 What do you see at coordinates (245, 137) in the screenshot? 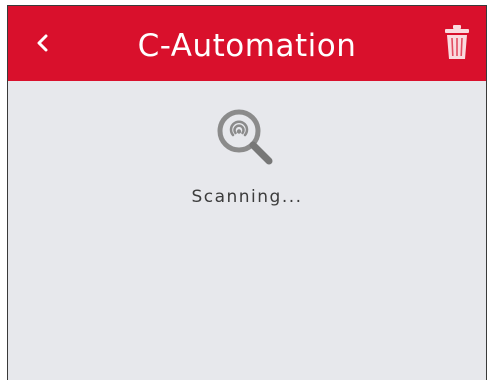
I see `search-signal-icon` at bounding box center [245, 137].